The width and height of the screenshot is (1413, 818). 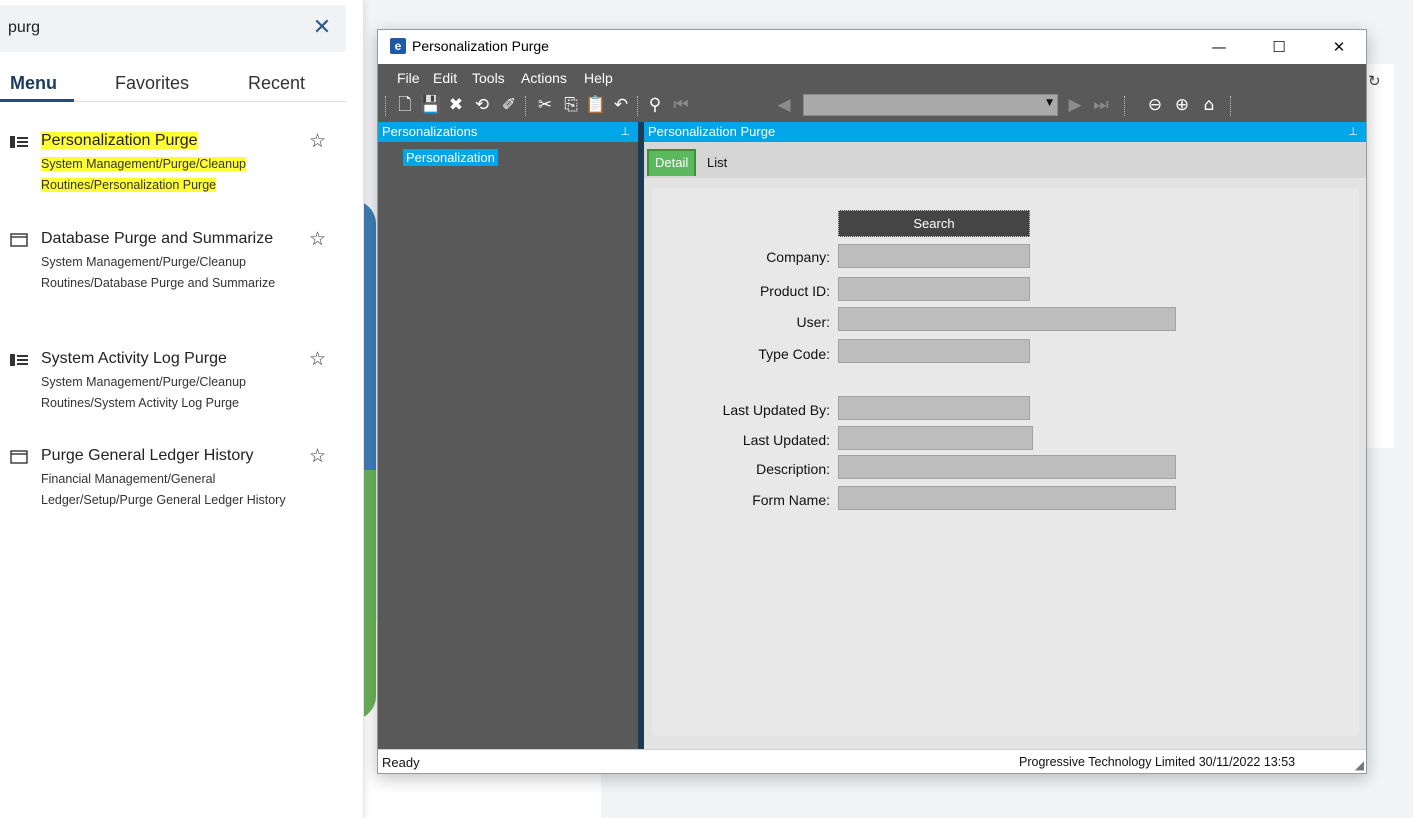 I want to click on title-bar: e Personalization Purge — ☐ ✕, so click(x=872, y=46).